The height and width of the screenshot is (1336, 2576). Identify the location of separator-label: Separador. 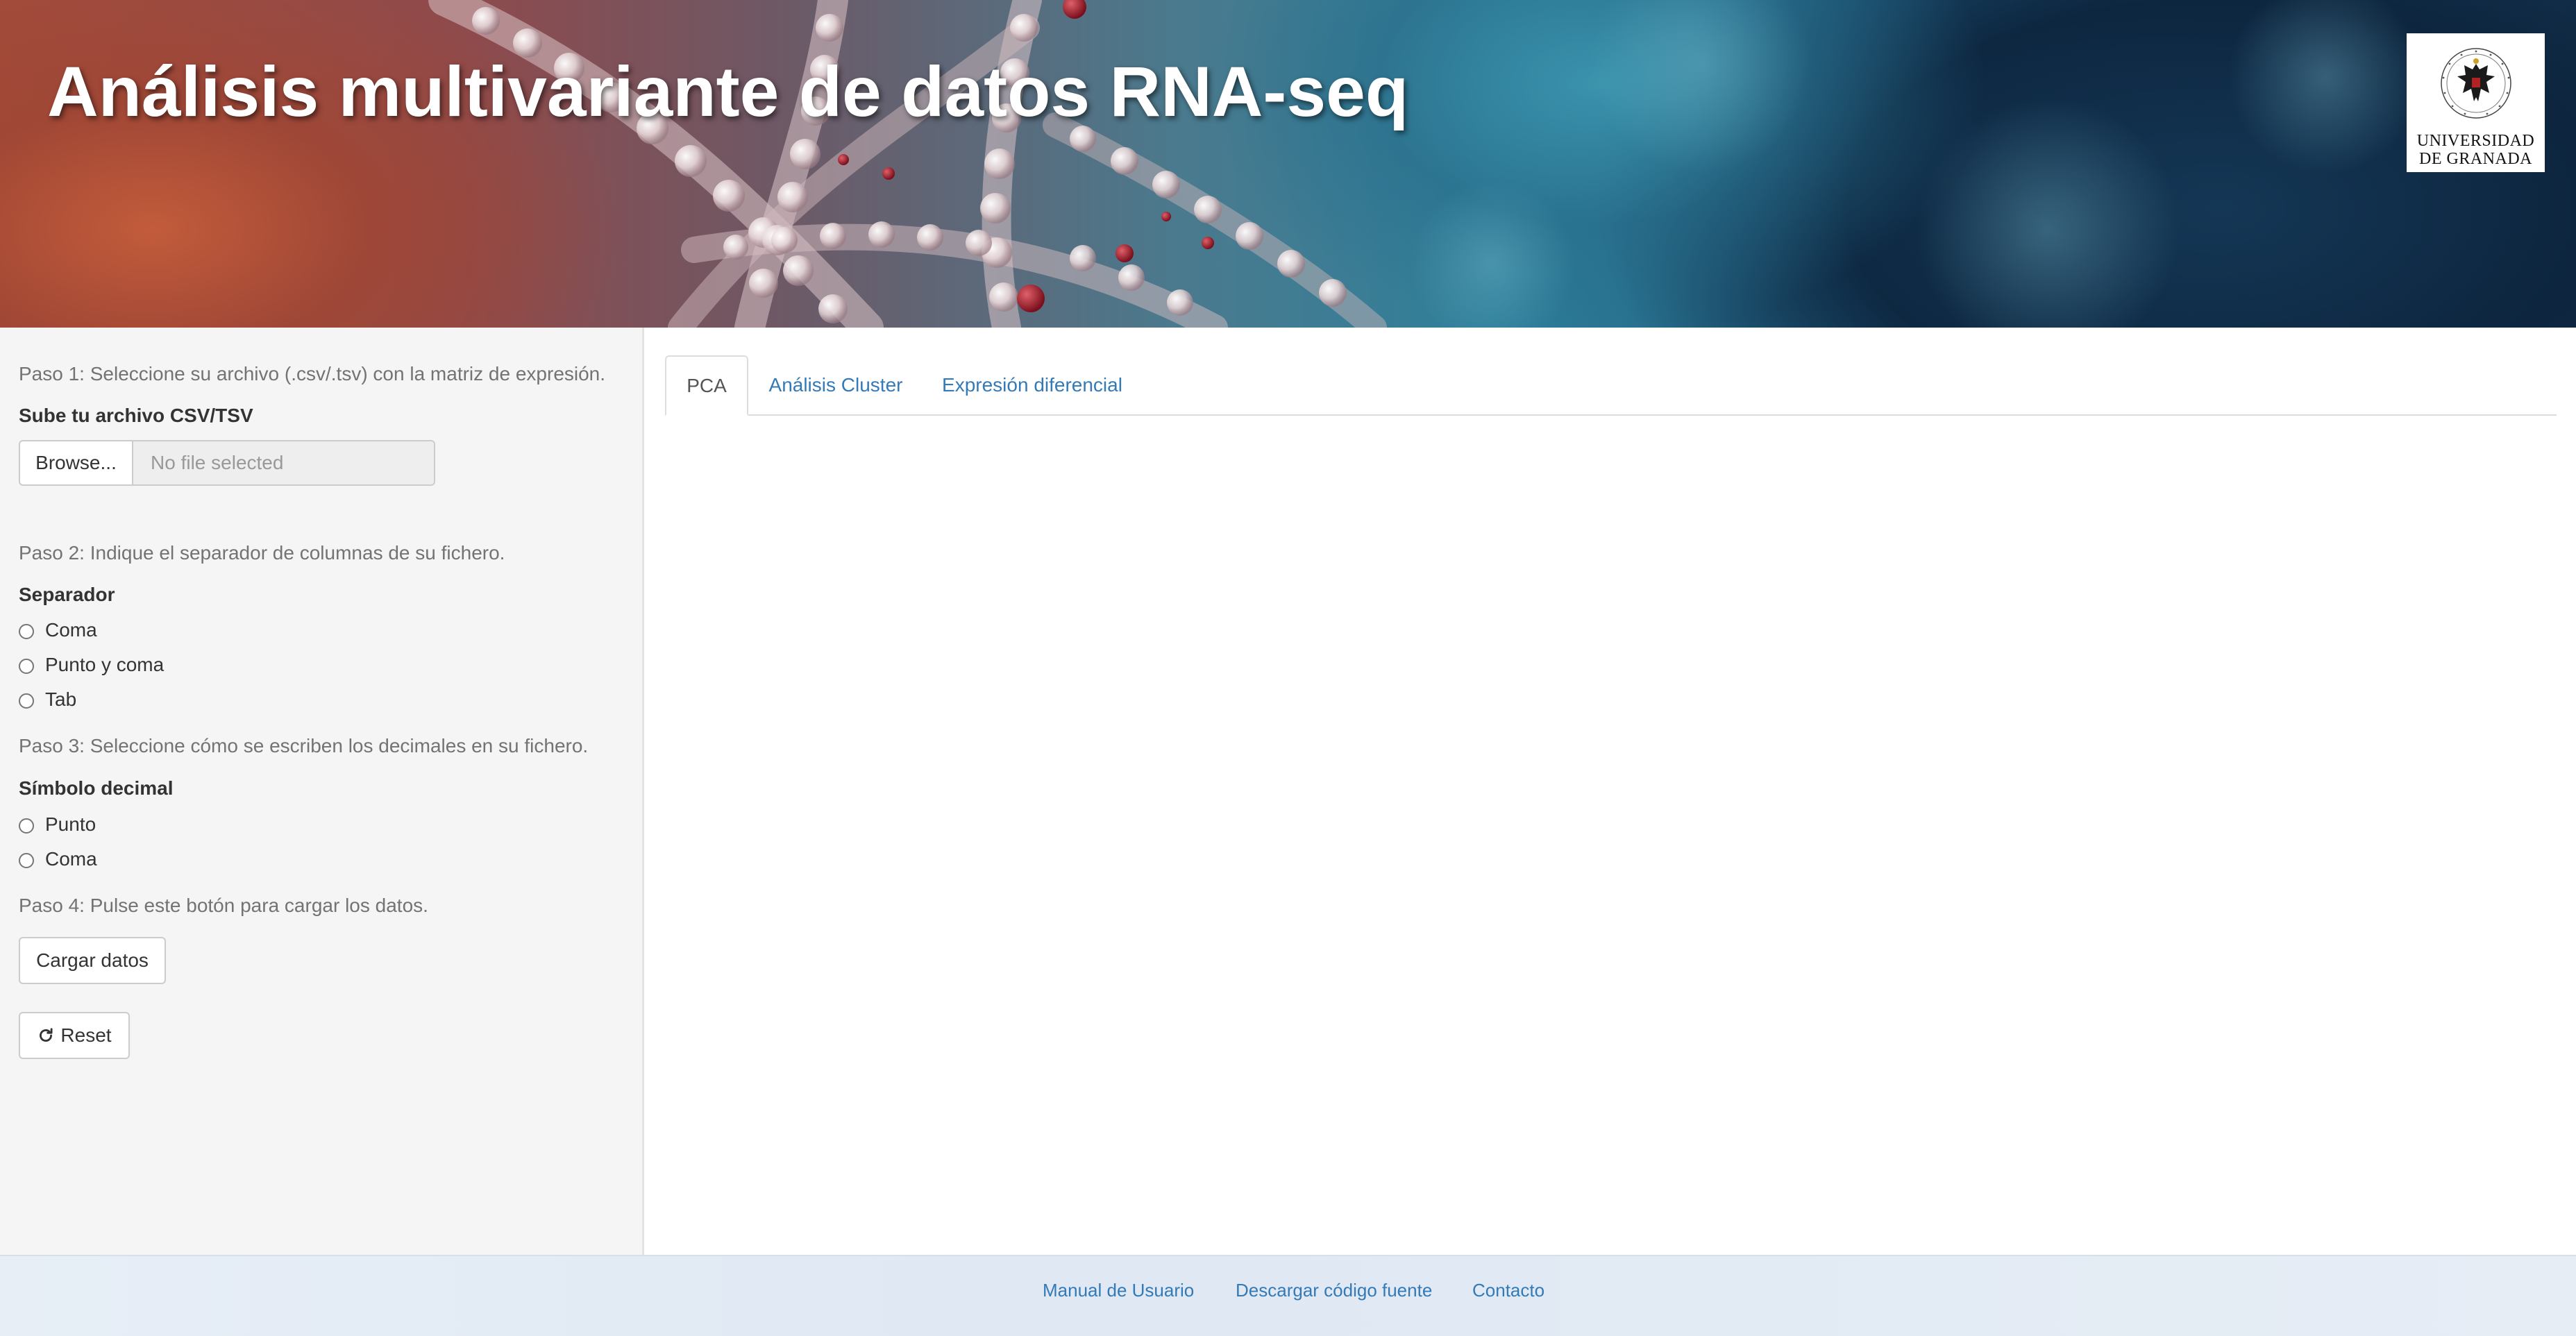
(67, 594).